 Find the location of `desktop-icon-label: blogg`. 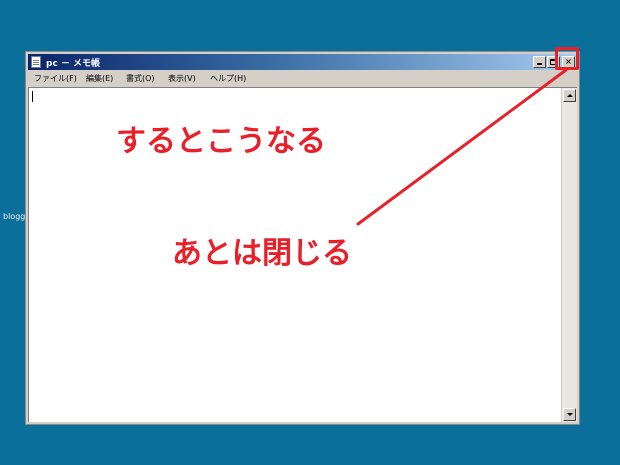

desktop-icon-label: blogg is located at coordinates (14, 216).